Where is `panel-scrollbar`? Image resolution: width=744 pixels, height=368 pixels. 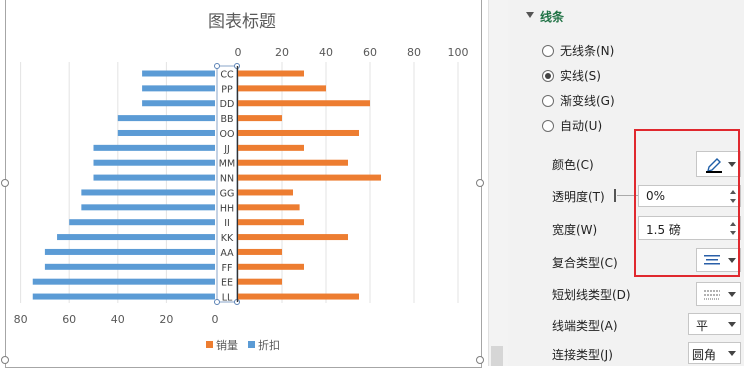 panel-scrollbar is located at coordinates (498, 183).